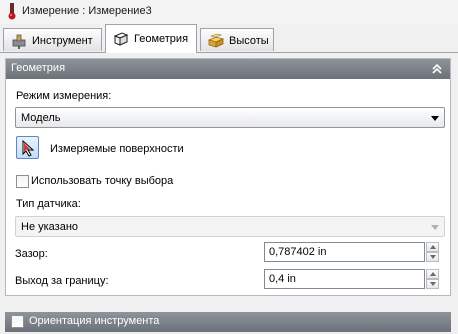 The height and width of the screenshot is (334, 458). I want to click on tool-orientation-checkbox, so click(17, 321).